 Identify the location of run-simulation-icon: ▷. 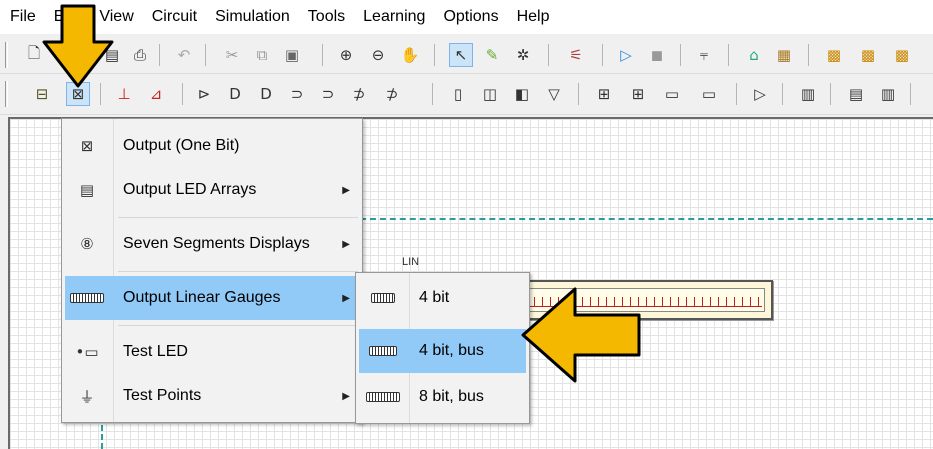
(626, 55).